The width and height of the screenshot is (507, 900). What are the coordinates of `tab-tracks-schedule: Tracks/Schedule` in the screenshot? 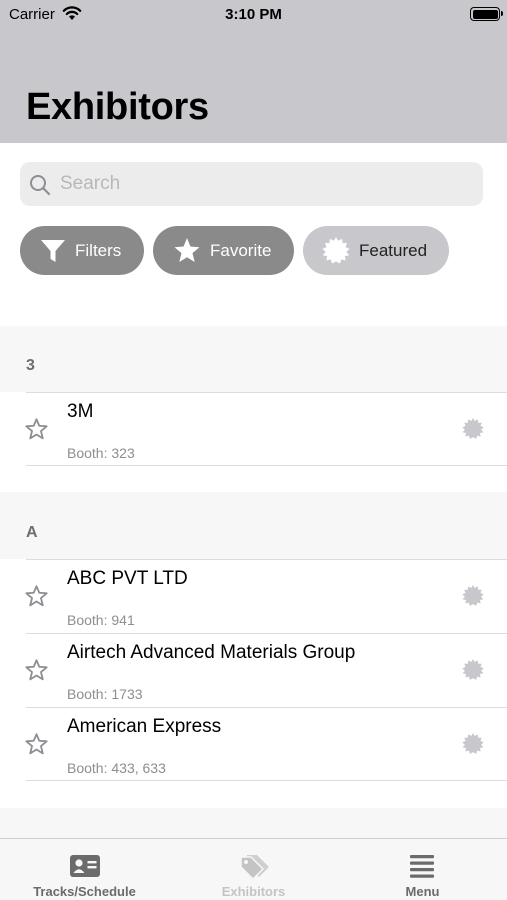 It's located at (84, 869).